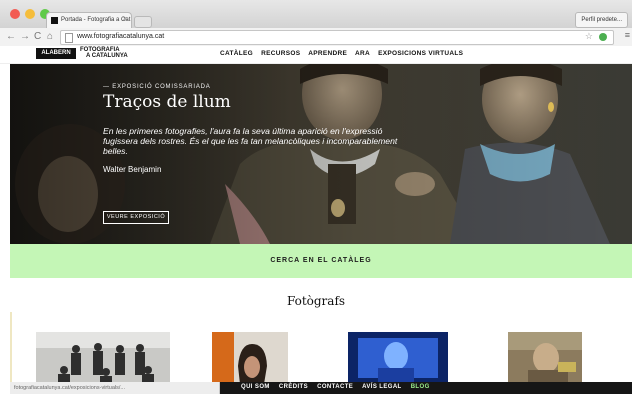 The image size is (632, 394). Describe the element at coordinates (280, 53) in the screenshot. I see `nav-item-recursos: RECURSOS` at that location.